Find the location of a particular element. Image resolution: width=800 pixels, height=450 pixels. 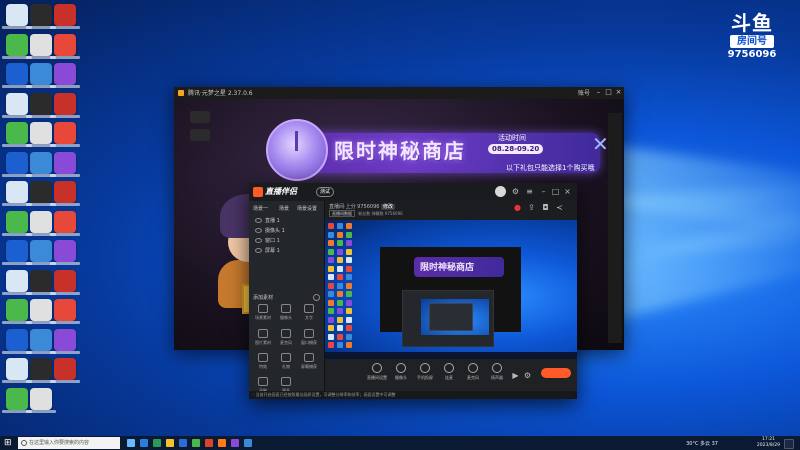

share-icon: ⇪ is located at coordinates (531, 207).